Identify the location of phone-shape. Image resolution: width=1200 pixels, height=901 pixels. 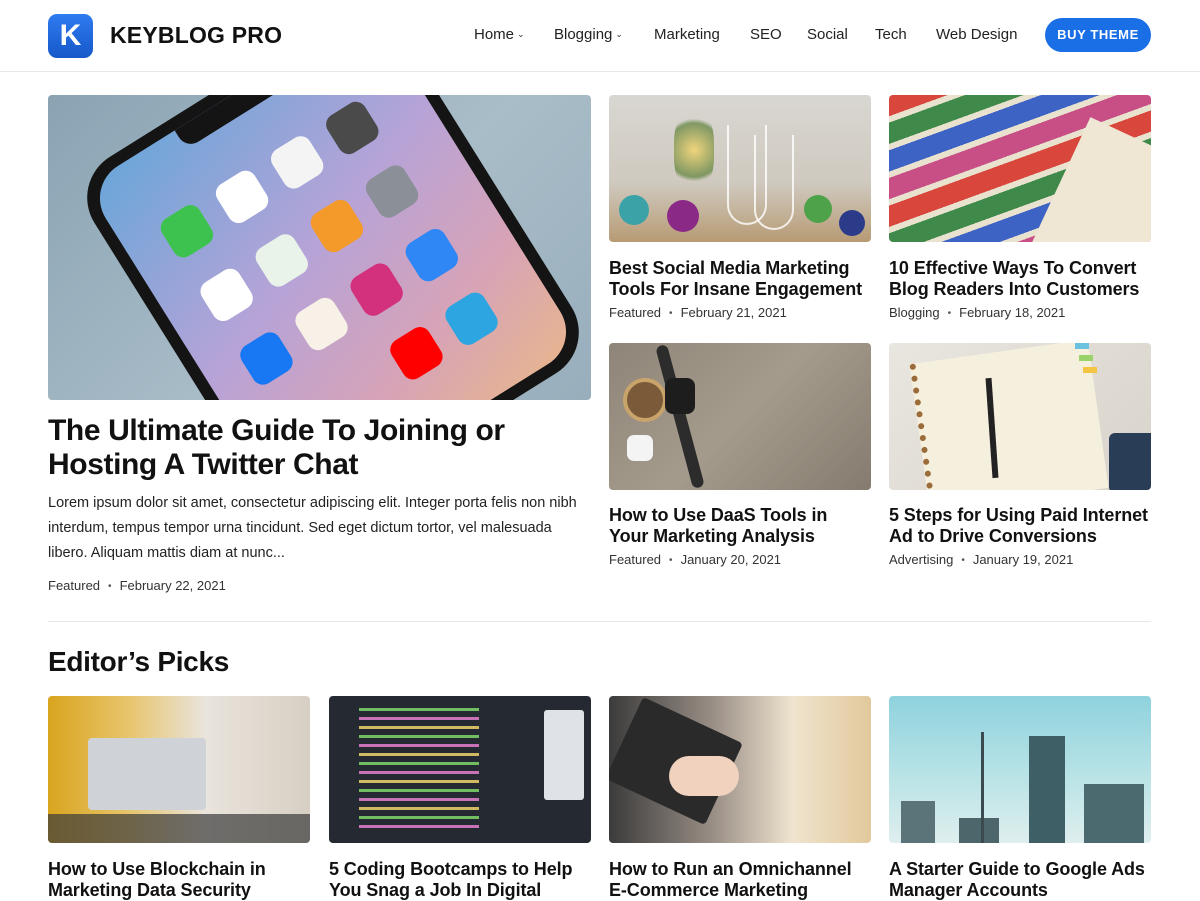
(330, 247).